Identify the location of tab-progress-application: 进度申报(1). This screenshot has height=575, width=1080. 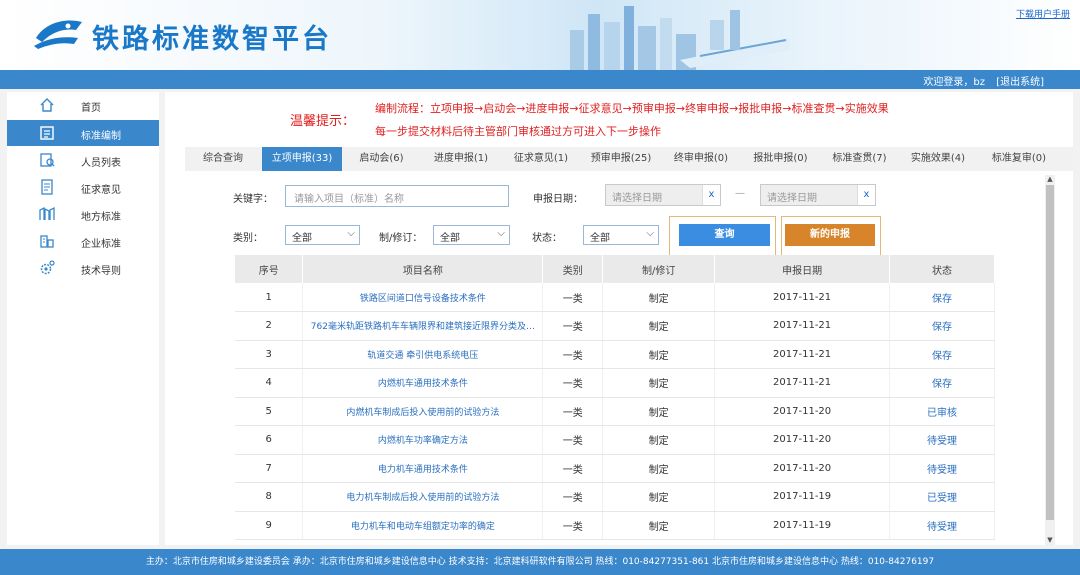
(461, 159).